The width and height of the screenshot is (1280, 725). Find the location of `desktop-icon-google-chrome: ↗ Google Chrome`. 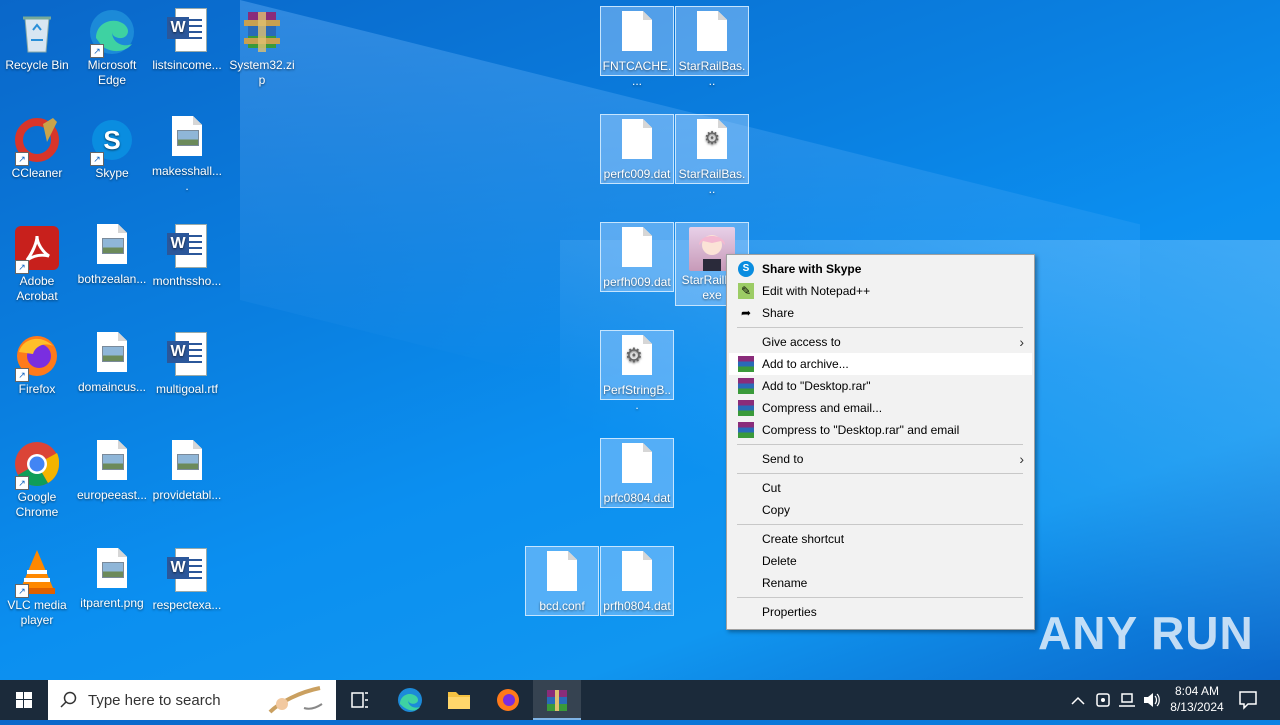

desktop-icon-google-chrome: ↗ Google Chrome is located at coordinates (37, 487).